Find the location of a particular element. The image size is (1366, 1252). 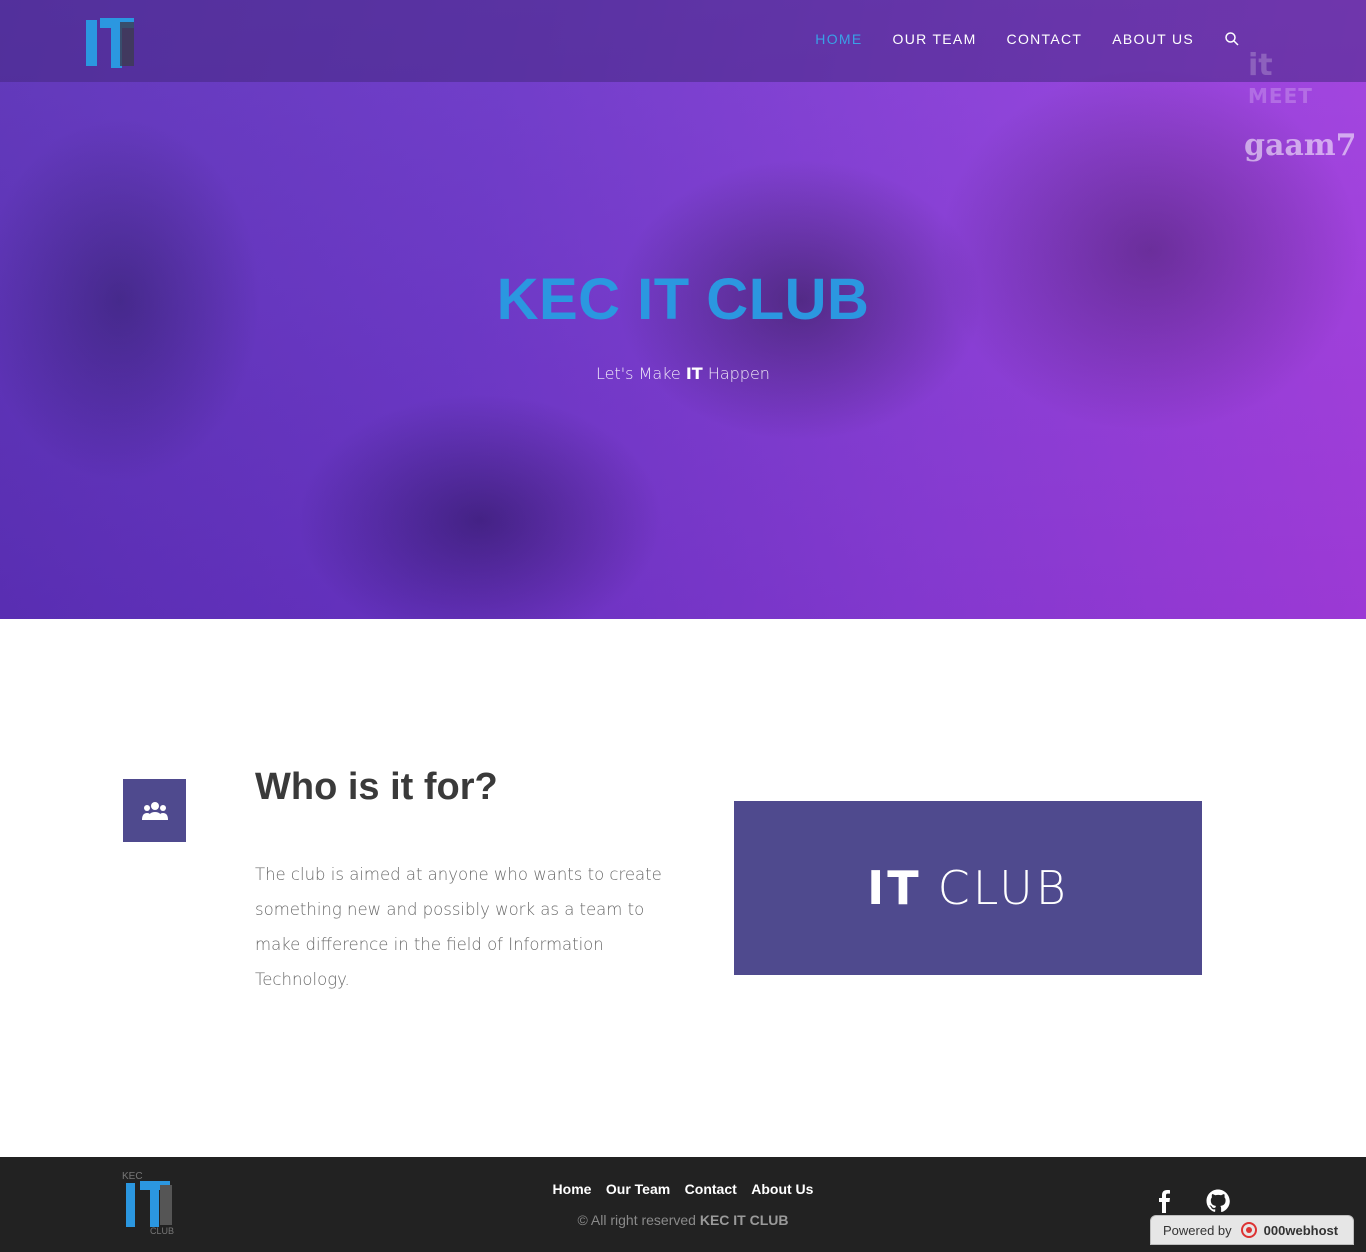

footer-link-contact: Contact is located at coordinates (711, 1189).